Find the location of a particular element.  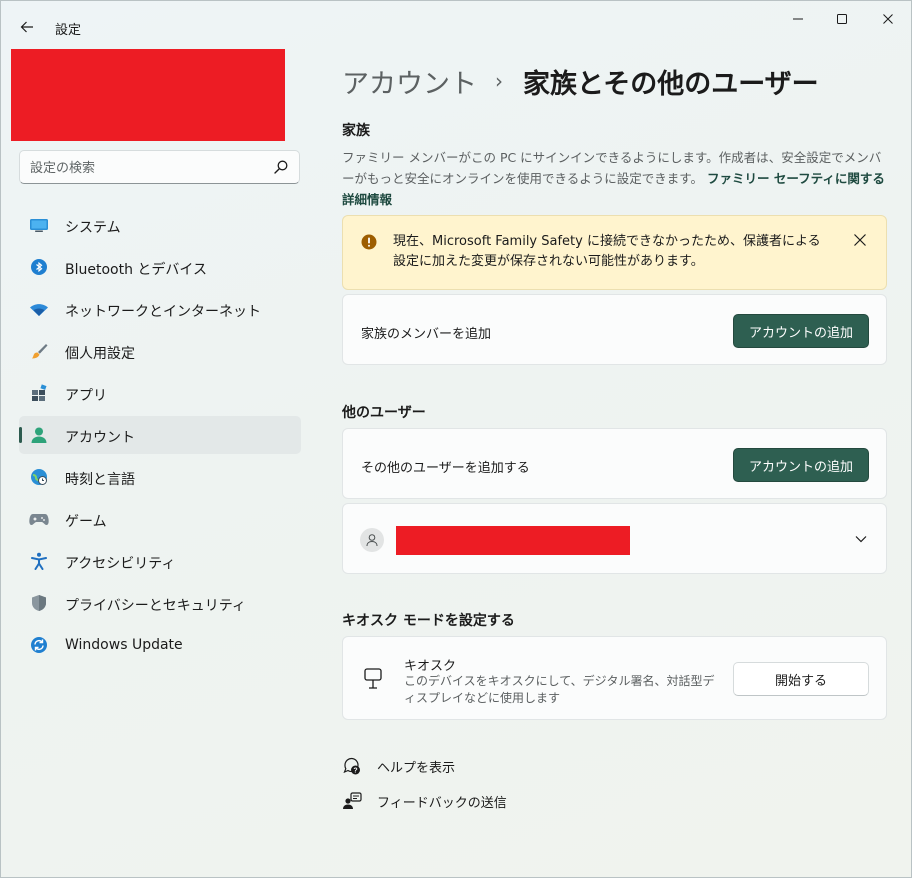

add-family-member-label: 家族のメンバーを追加 is located at coordinates (426, 334).